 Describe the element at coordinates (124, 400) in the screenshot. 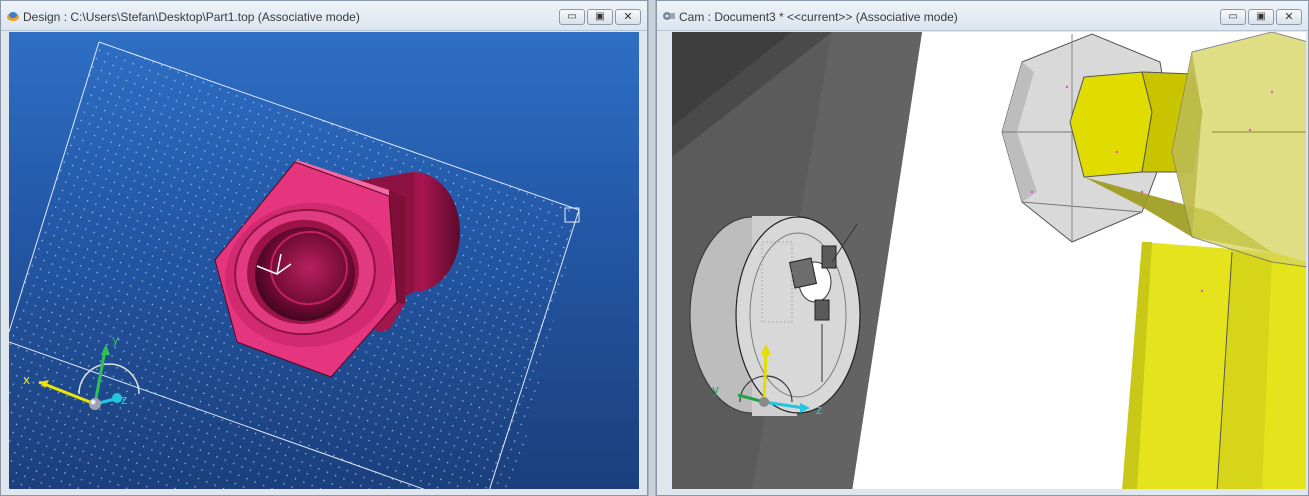

I see `design-z-axis-label: z` at that location.